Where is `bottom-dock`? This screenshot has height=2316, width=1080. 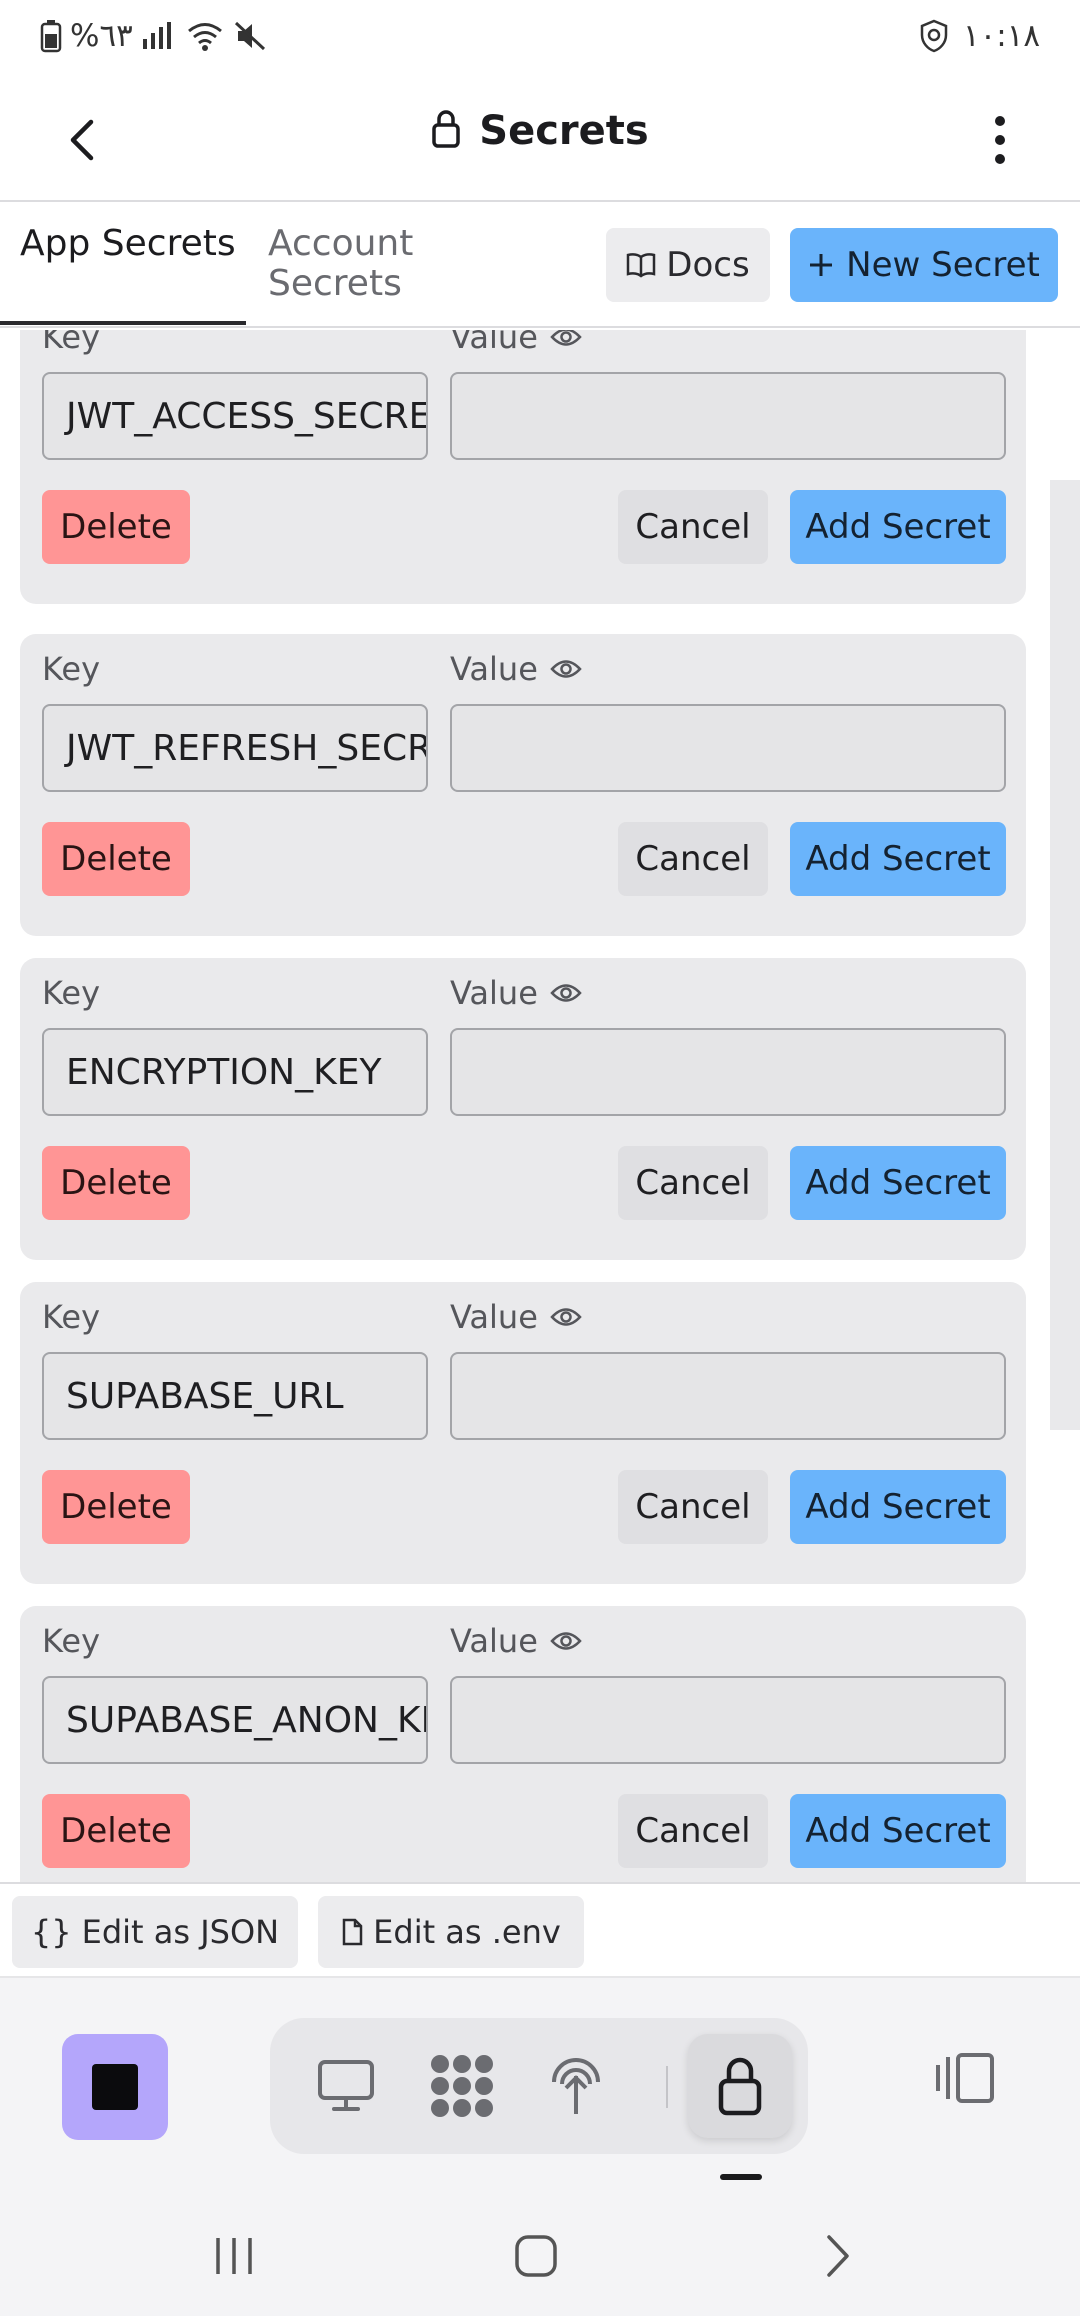
bottom-dock is located at coordinates (540, 2087).